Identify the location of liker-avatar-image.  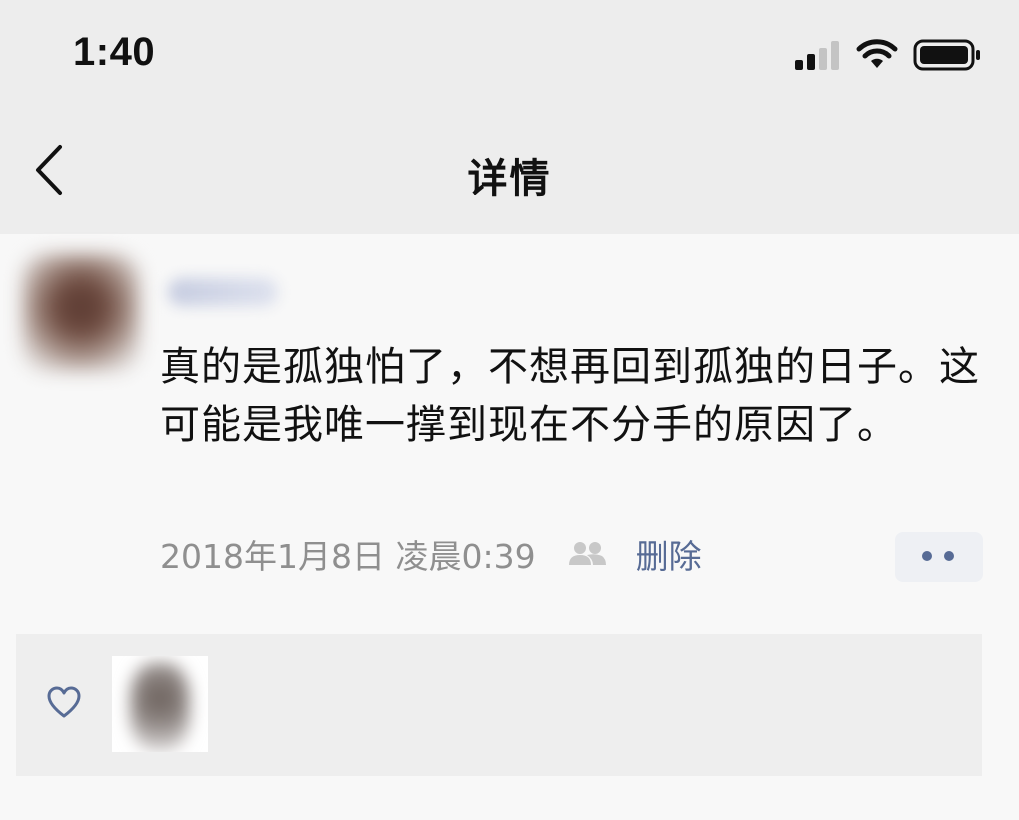
(160, 707).